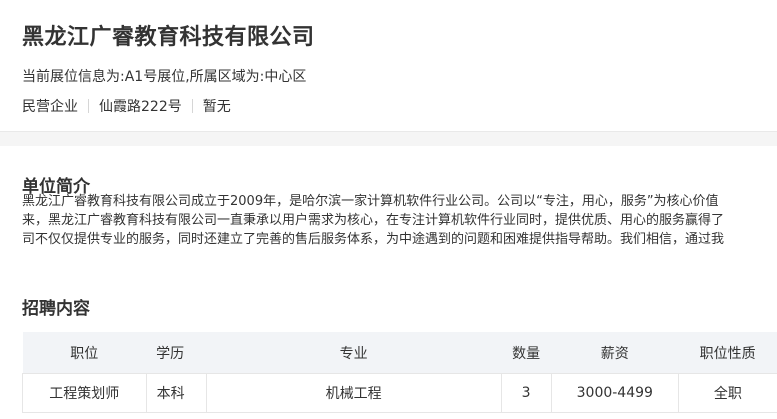 This screenshot has width=777, height=419. What do you see at coordinates (164, 77) in the screenshot?
I see `booth-info: 当前展位信息为:A1号展位,所属区域为:中心区` at bounding box center [164, 77].